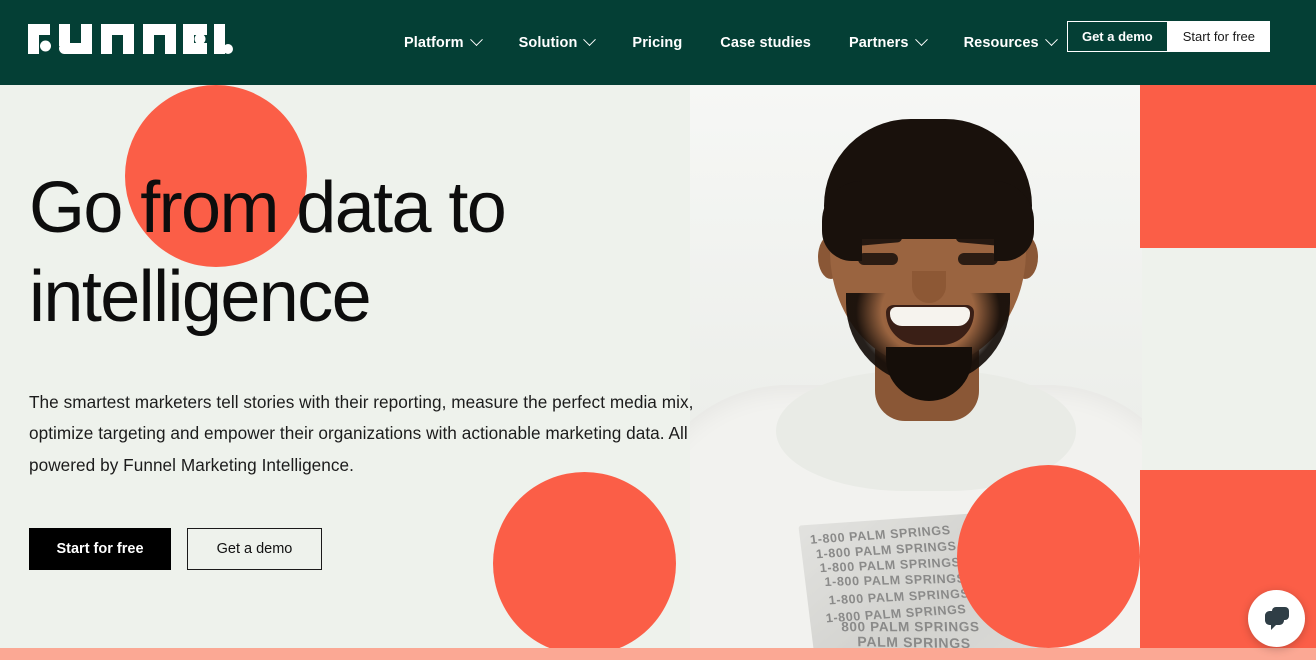 The width and height of the screenshot is (1316, 660). I want to click on decorative-rectangle-top-right, so click(1228, 166).